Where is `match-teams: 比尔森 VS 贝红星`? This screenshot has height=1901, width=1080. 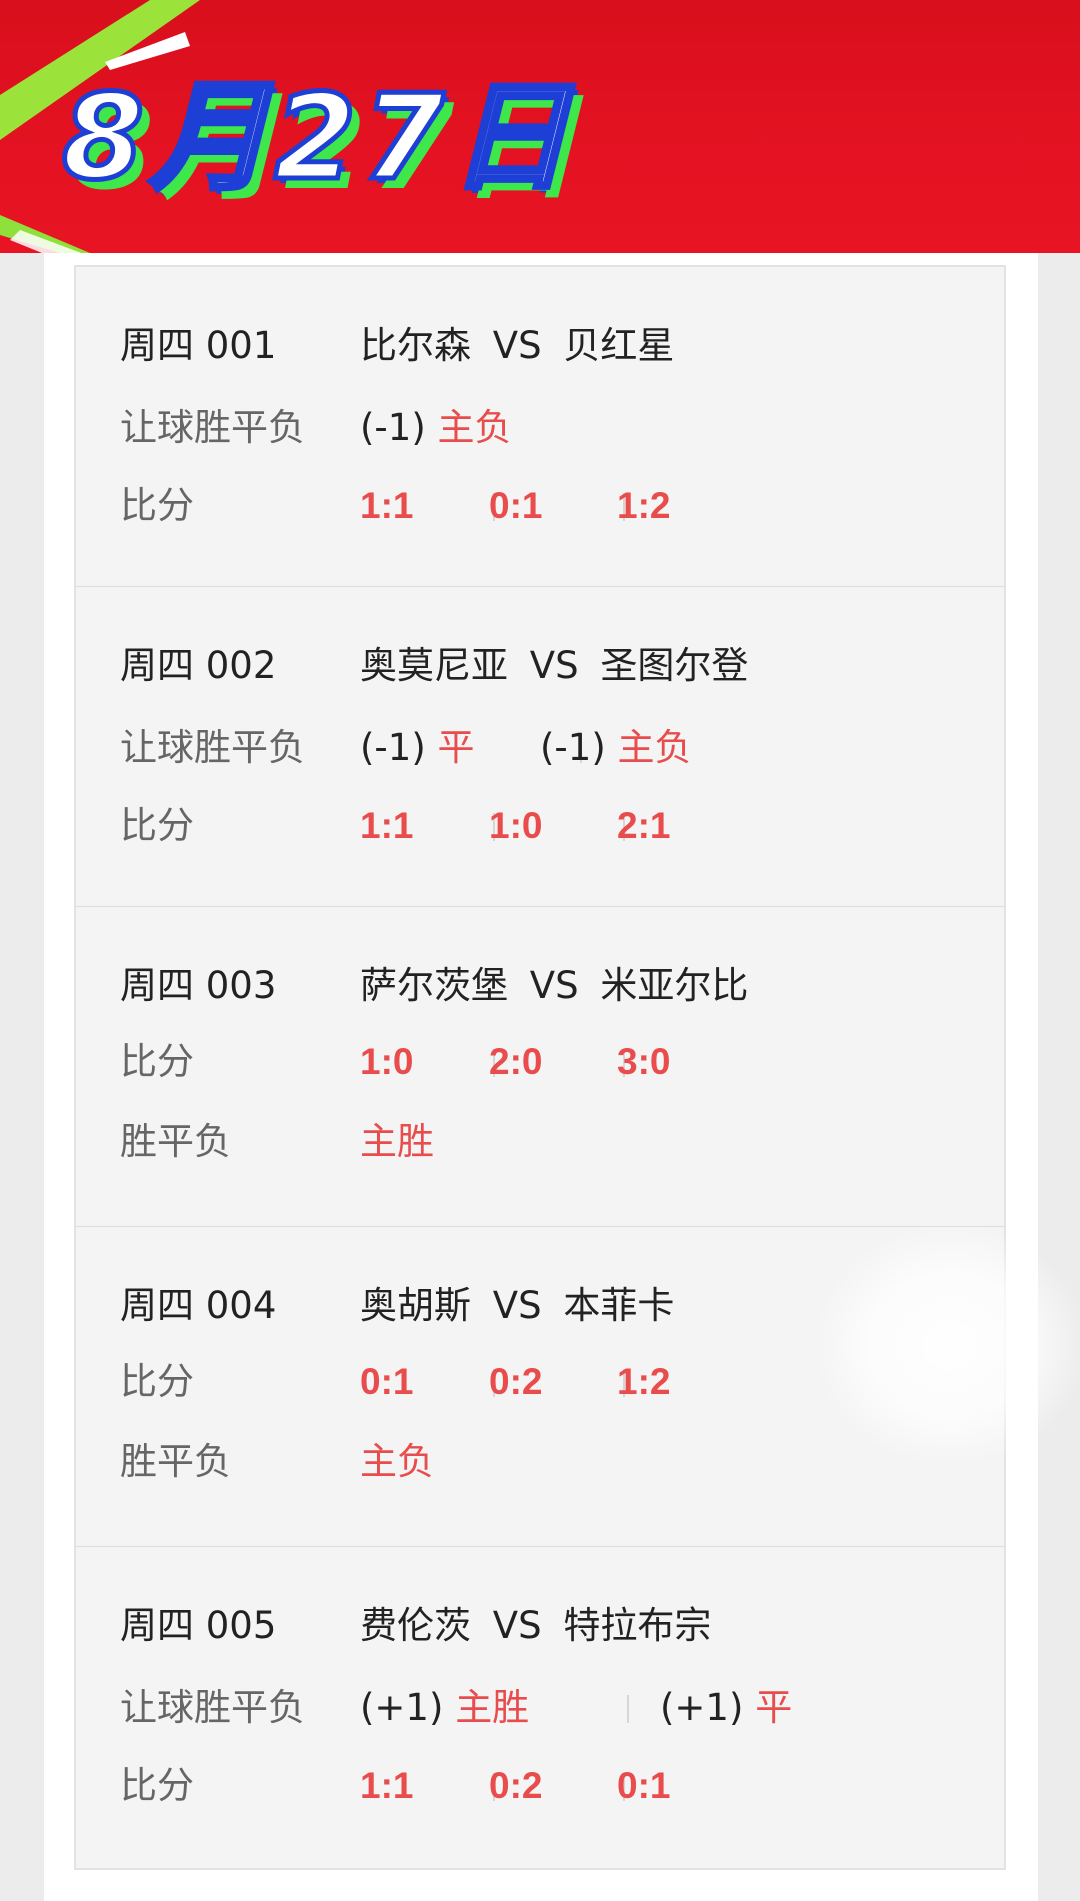 match-teams: 比尔森 VS 贝红星 is located at coordinates (517, 346).